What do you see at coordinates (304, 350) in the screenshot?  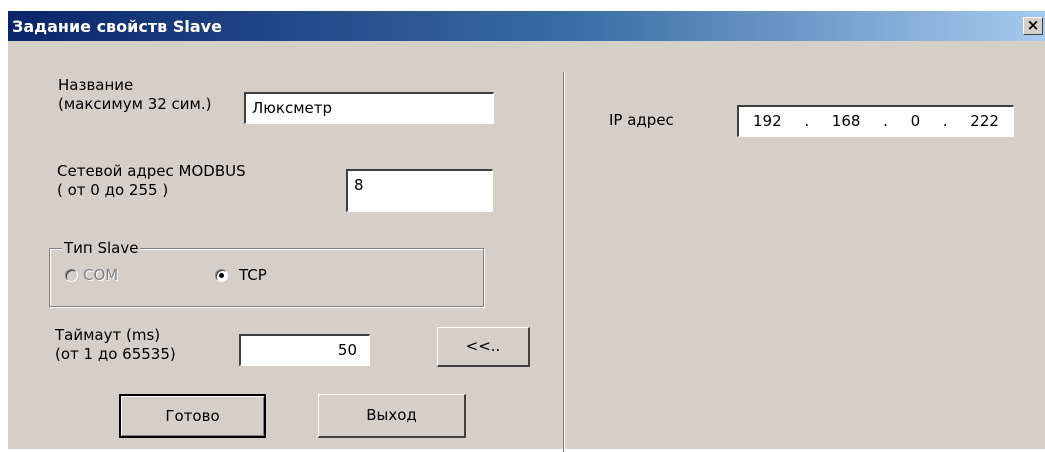 I see `timeout-input: 50` at bounding box center [304, 350].